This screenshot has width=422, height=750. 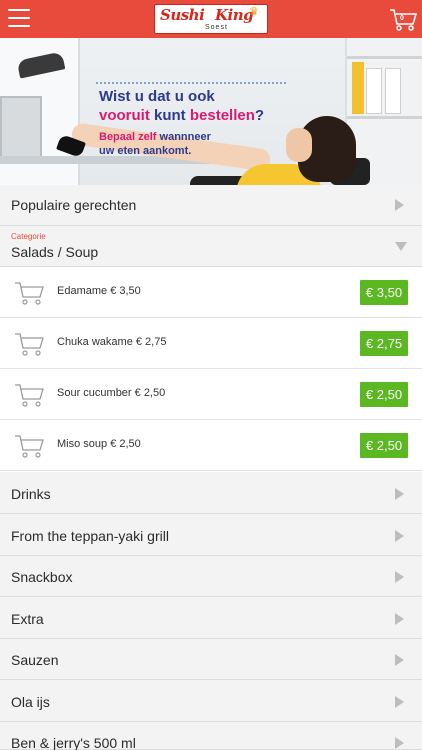 I want to click on category-ben-jerrys: Ben & jerry's 500 ml, so click(x=211, y=736).